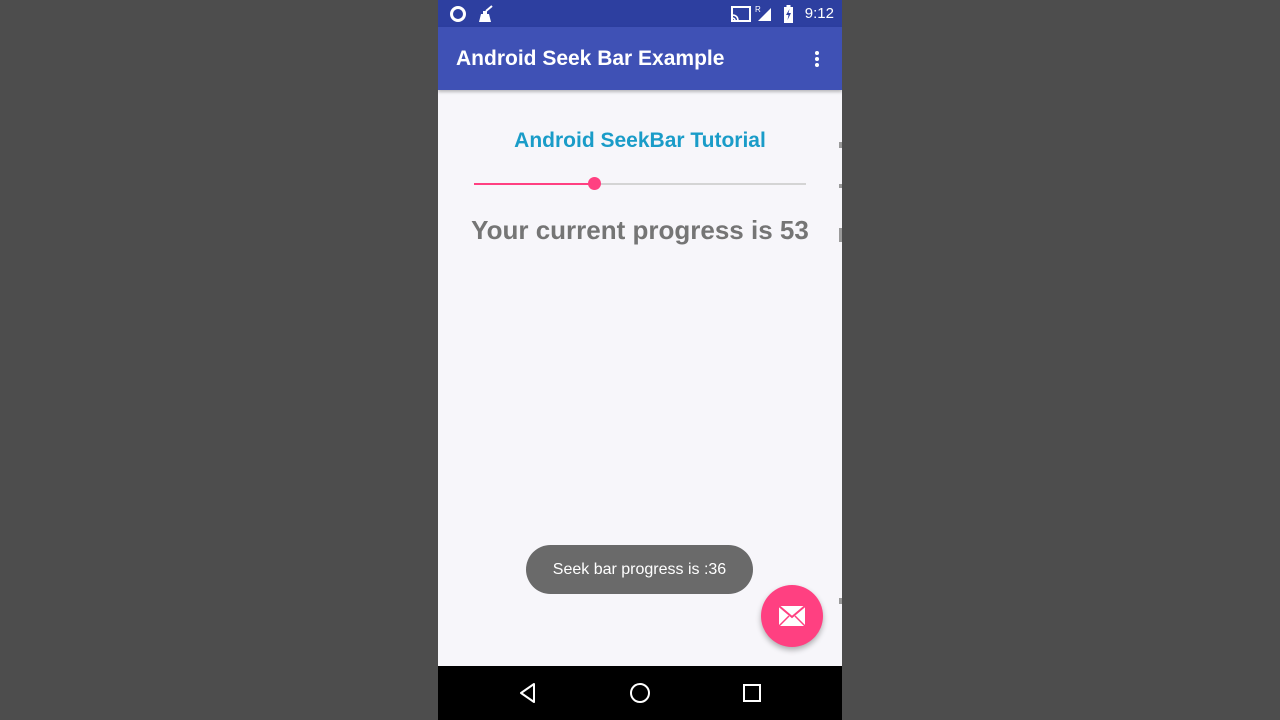 The width and height of the screenshot is (1280, 720). Describe the element at coordinates (640, 140) in the screenshot. I see `tutorial-heading: Android SeekBar Tutorial` at that location.